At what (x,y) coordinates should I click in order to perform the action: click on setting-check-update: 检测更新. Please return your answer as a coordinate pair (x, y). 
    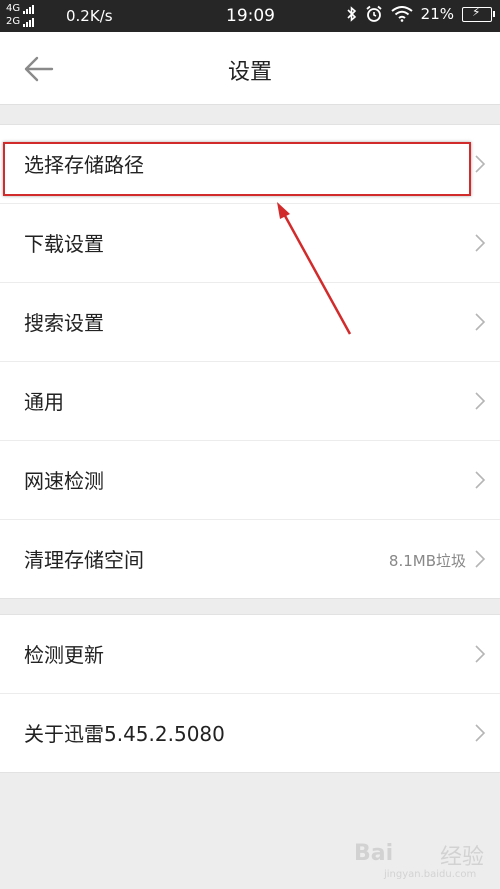
    Looking at the image, I should click on (250, 654).